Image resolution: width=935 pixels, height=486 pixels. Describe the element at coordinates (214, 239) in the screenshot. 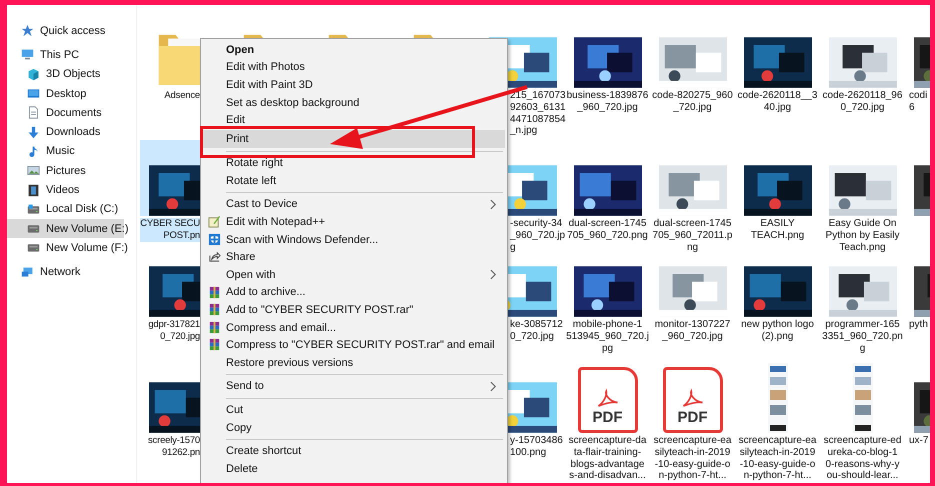

I see `shield-icon` at that location.